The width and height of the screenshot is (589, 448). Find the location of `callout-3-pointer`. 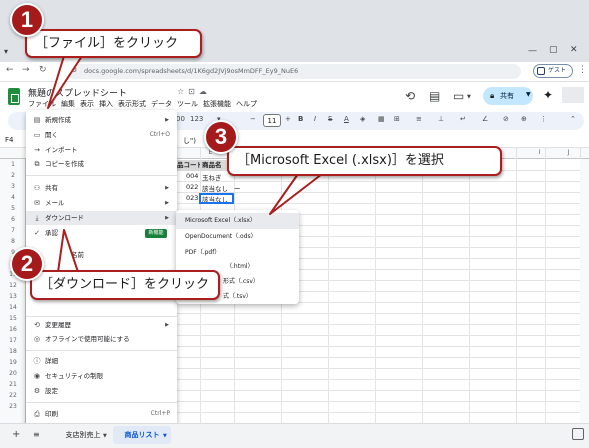

callout-3-pointer is located at coordinates (296, 194).